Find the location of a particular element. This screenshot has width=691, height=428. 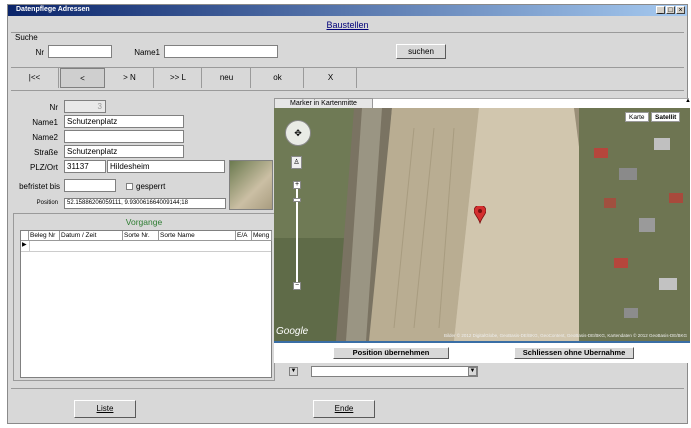

pan-control-icon: ✥ is located at coordinates (298, 133).